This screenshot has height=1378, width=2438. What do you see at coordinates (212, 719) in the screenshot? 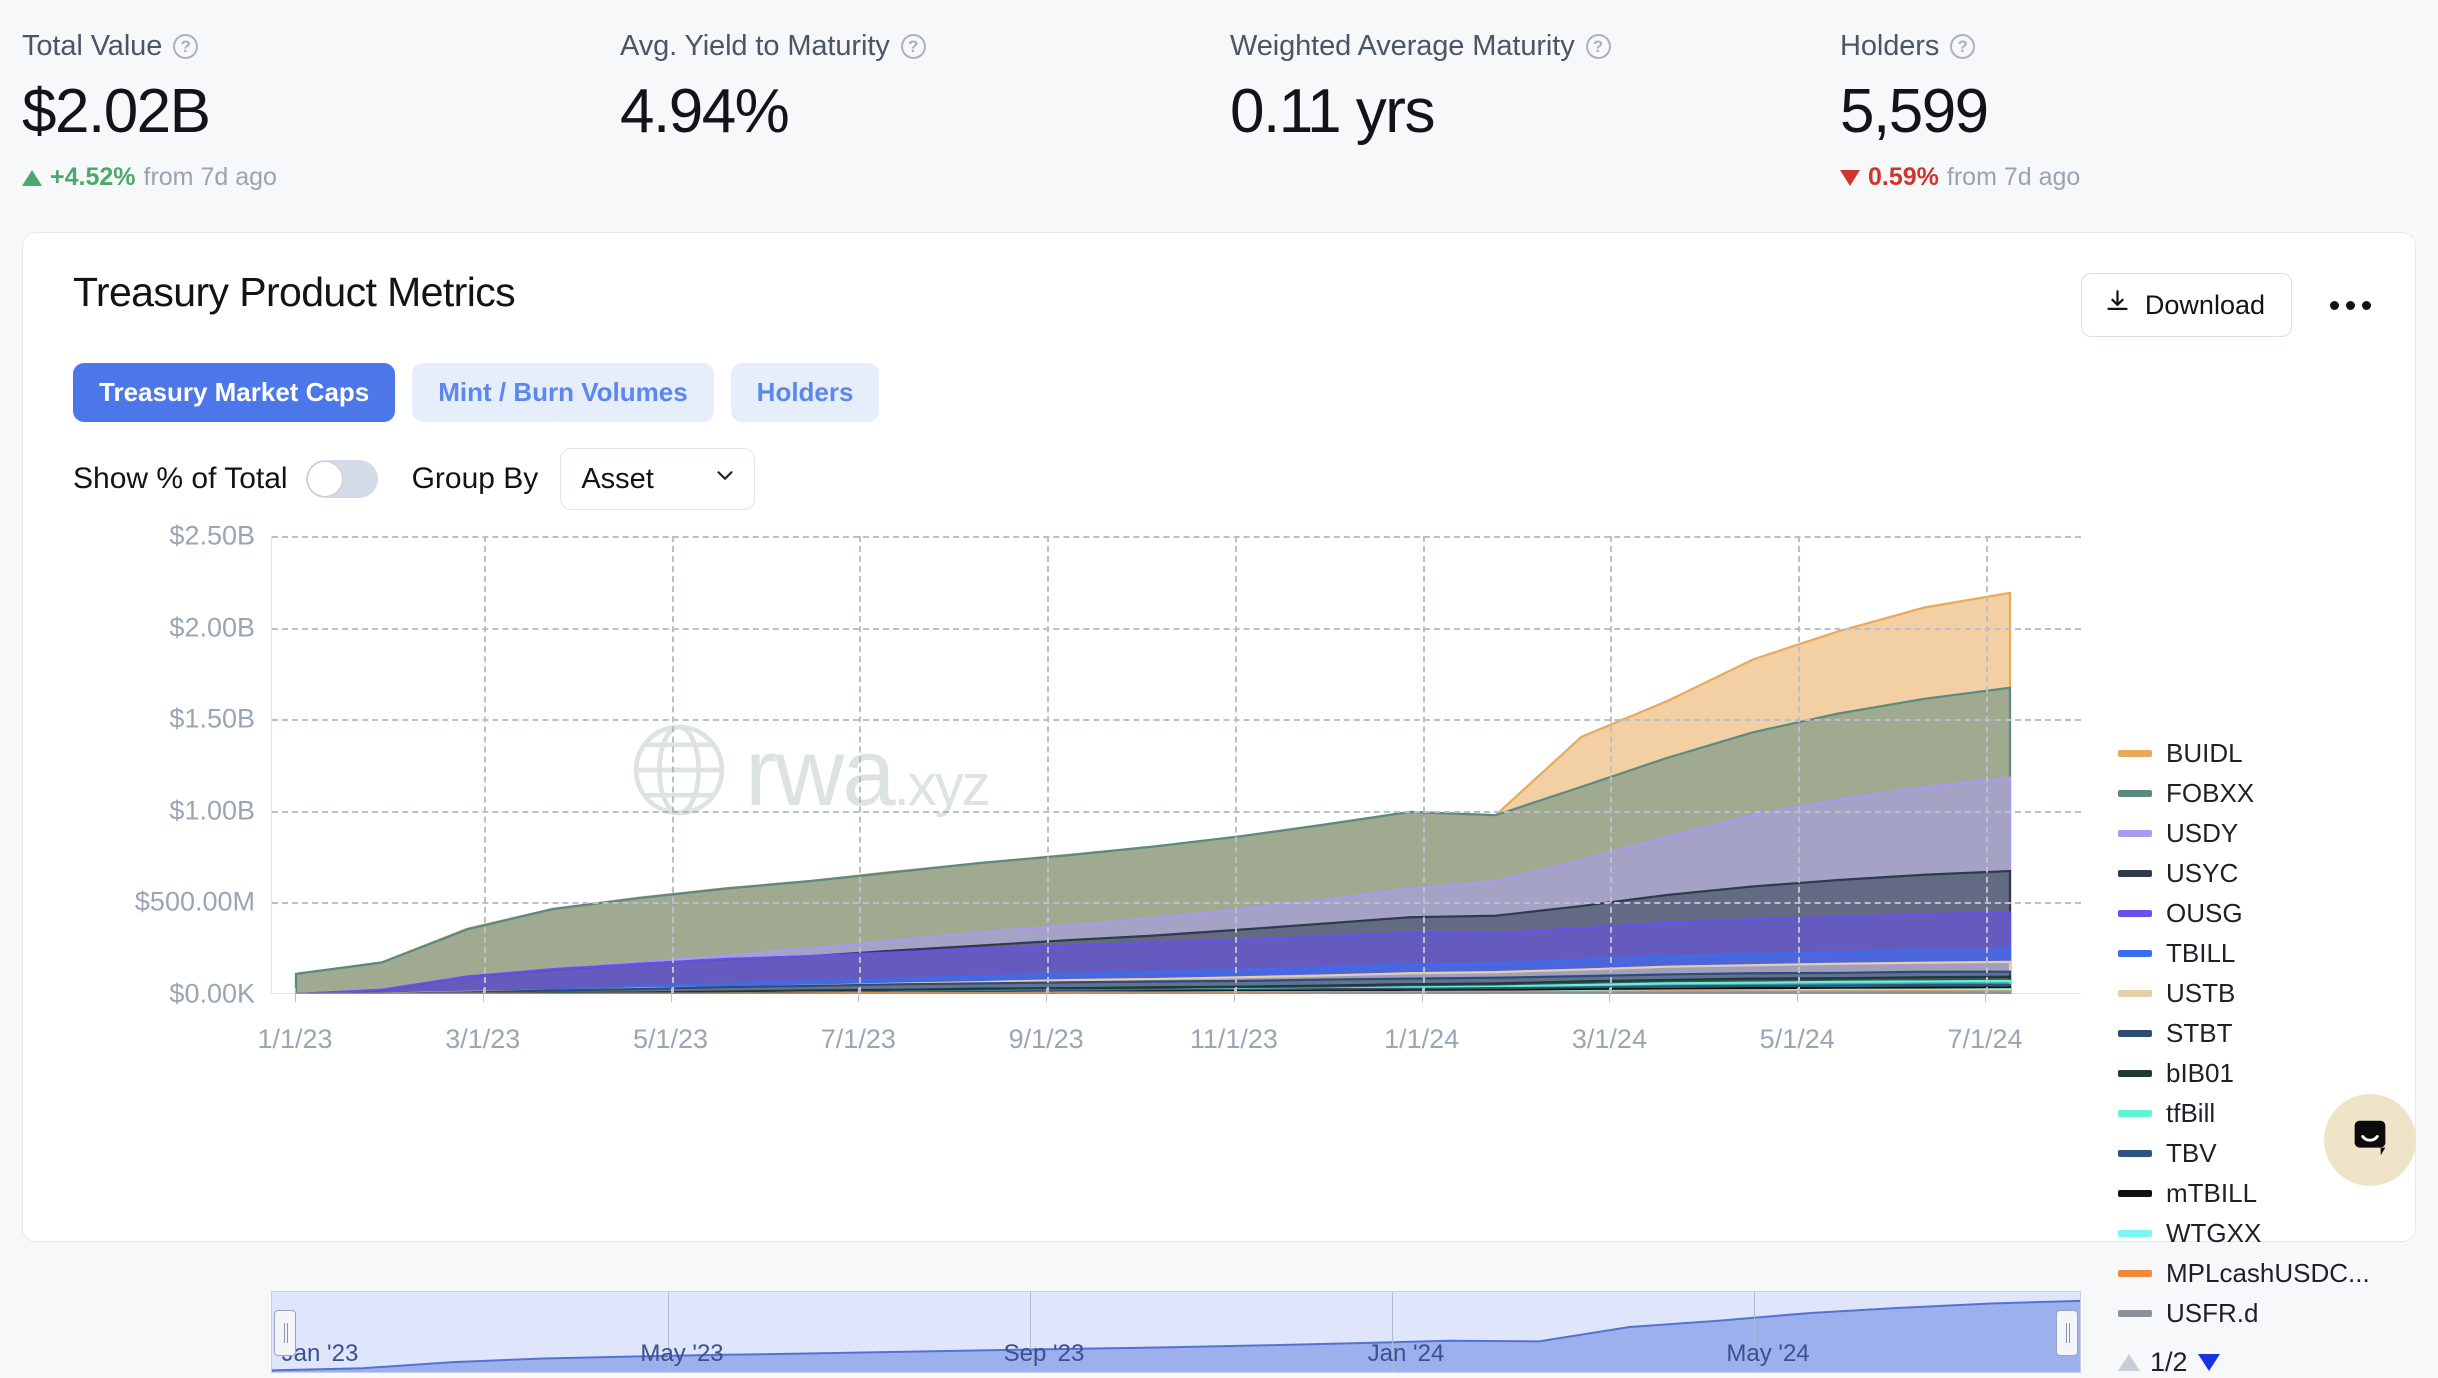
I see `y-axis-tick-label: $1.50B` at bounding box center [212, 719].